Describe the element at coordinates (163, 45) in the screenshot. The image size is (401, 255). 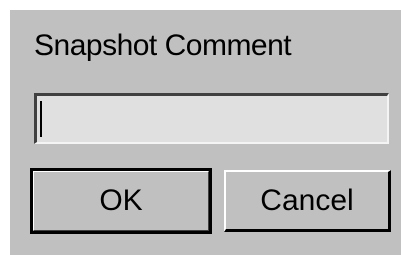
I see `dialog-title: Snapshot Comment` at that location.